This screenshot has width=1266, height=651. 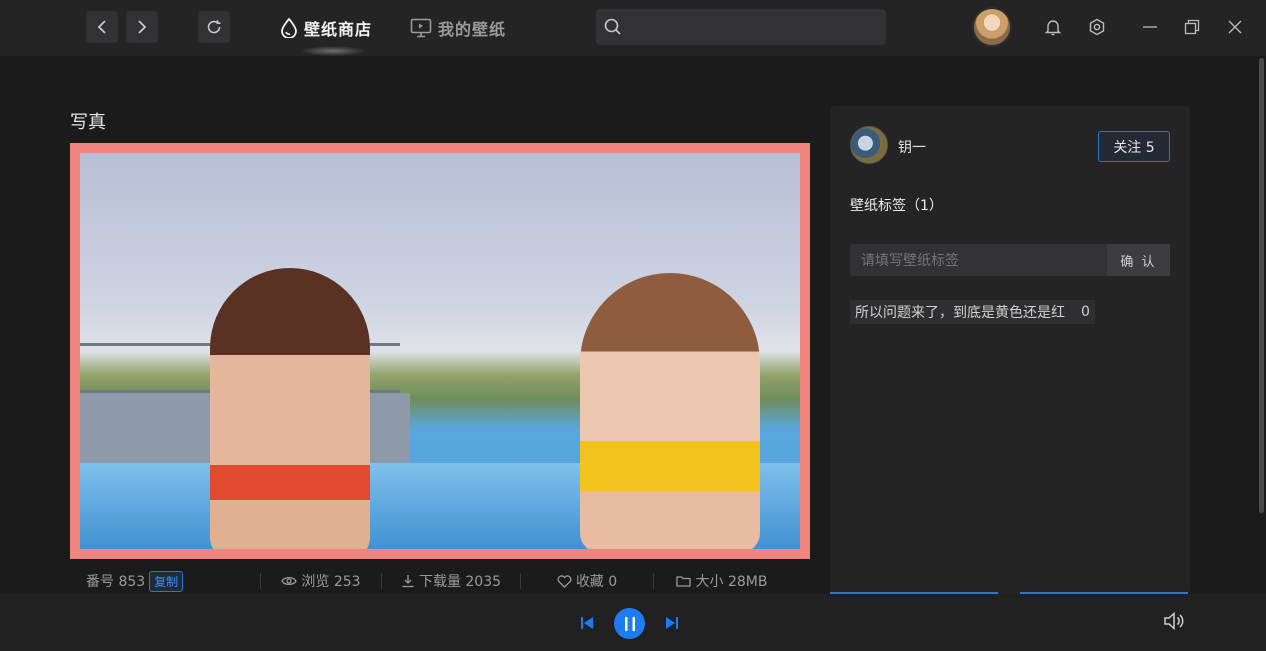 I want to click on notifications-button, so click(x=1053, y=27).